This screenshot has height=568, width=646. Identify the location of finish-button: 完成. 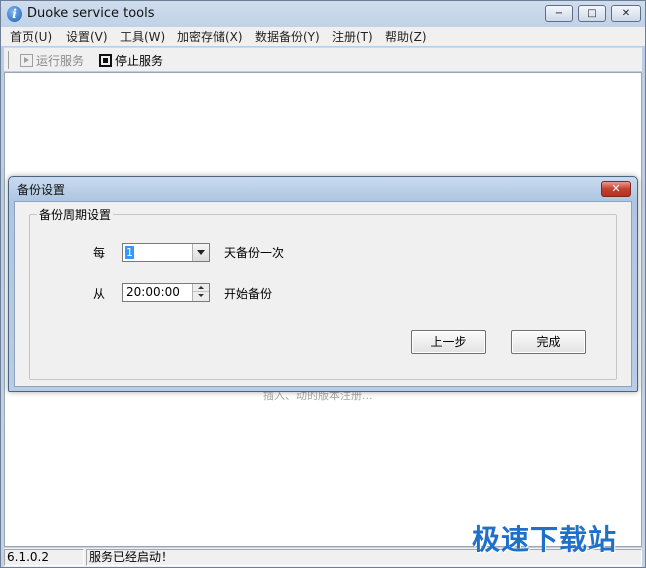
(548, 342).